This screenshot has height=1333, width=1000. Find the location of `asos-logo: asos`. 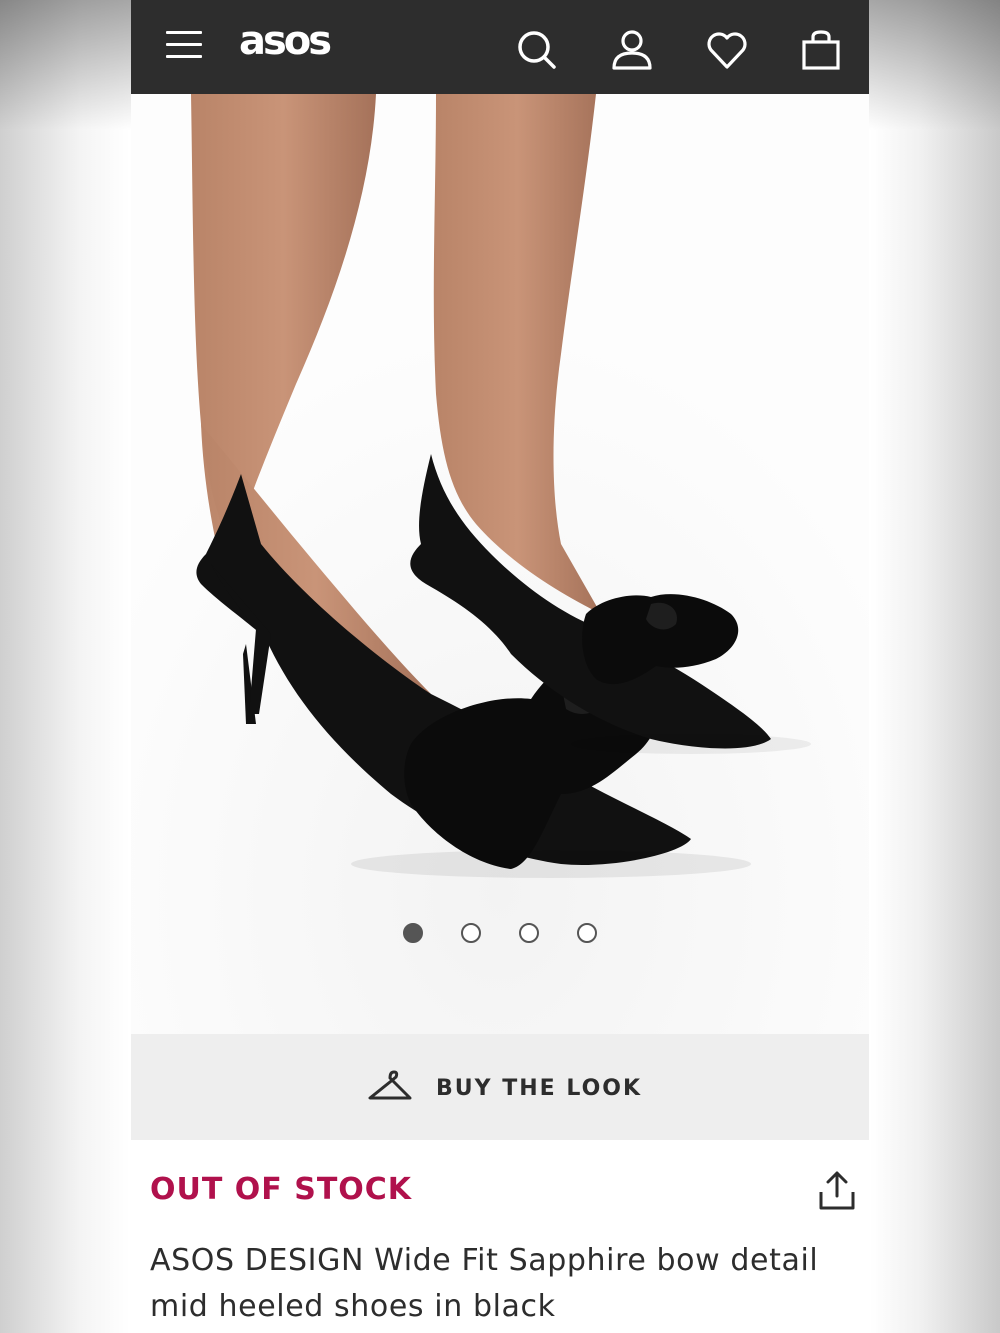

asos-logo: asos is located at coordinates (285, 41).